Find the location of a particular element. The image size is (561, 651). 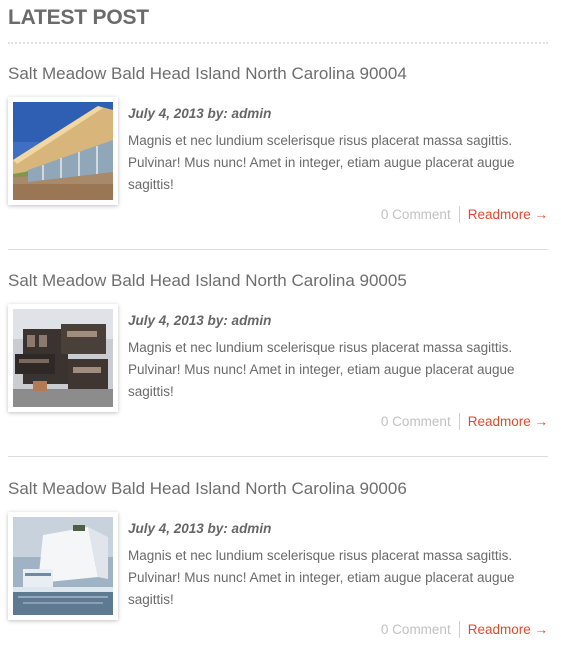

section-title: LATEST POST is located at coordinates (78, 17).